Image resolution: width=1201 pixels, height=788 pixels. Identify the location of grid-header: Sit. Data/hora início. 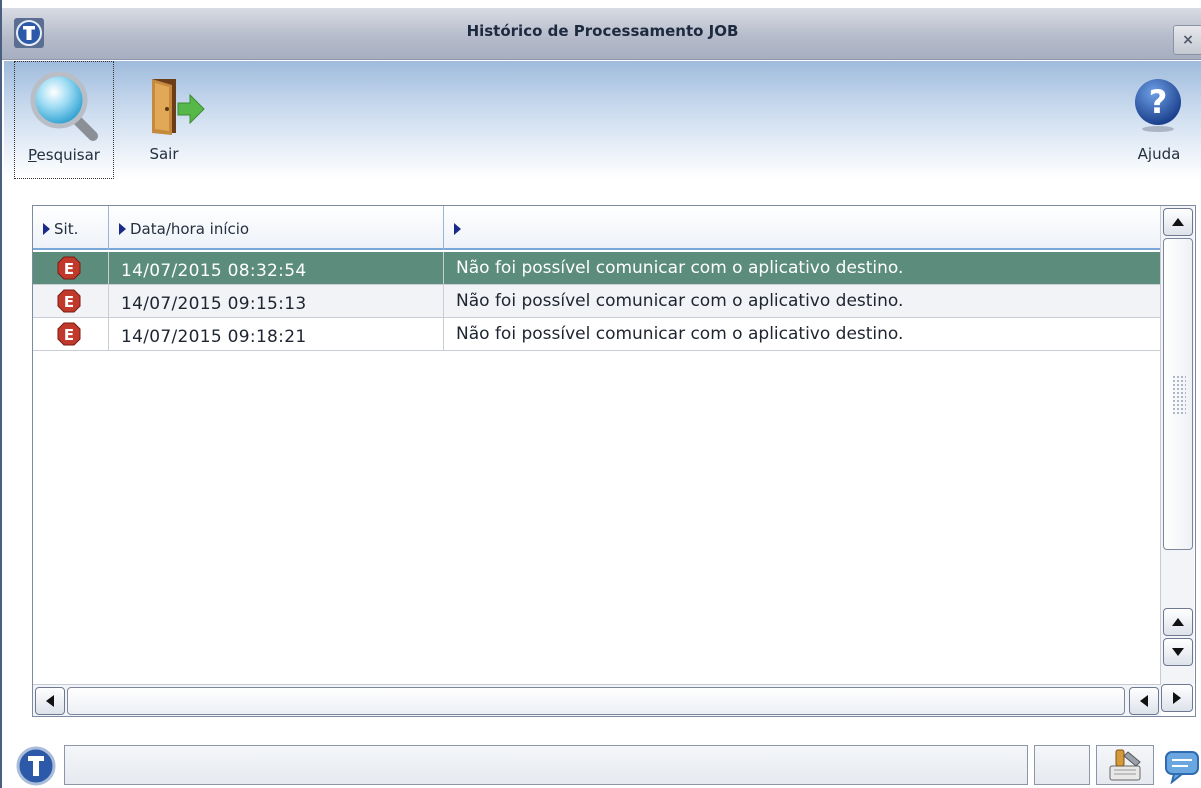
(597, 228).